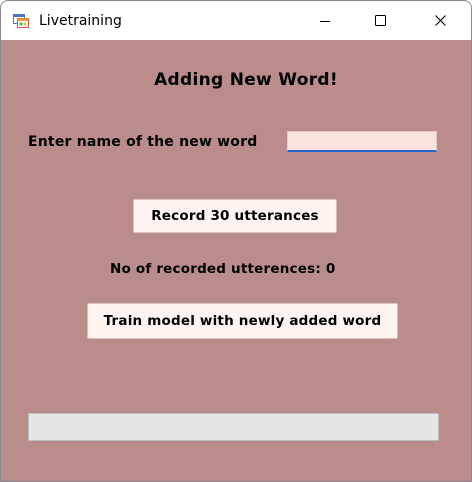 Image resolution: width=472 pixels, height=482 pixels. What do you see at coordinates (80, 21) in the screenshot?
I see `window-title: Livetraining` at bounding box center [80, 21].